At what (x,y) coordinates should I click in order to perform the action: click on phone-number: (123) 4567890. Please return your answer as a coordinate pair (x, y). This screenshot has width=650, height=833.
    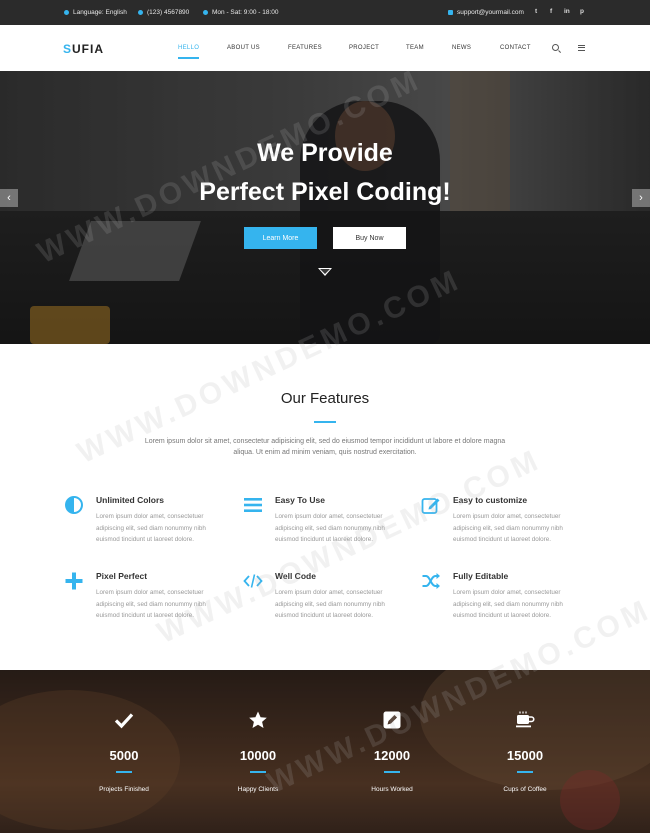
    Looking at the image, I should click on (168, 12).